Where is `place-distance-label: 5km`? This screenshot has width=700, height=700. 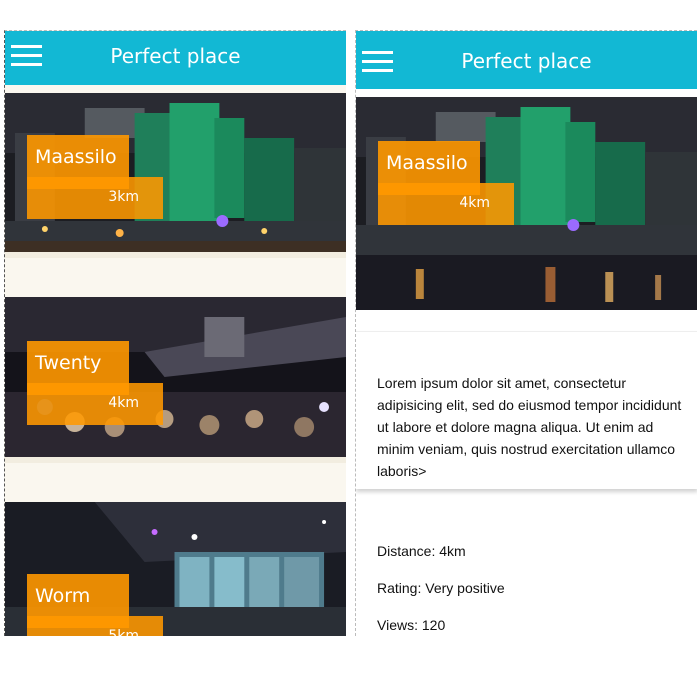 place-distance-label: 5km is located at coordinates (95, 626).